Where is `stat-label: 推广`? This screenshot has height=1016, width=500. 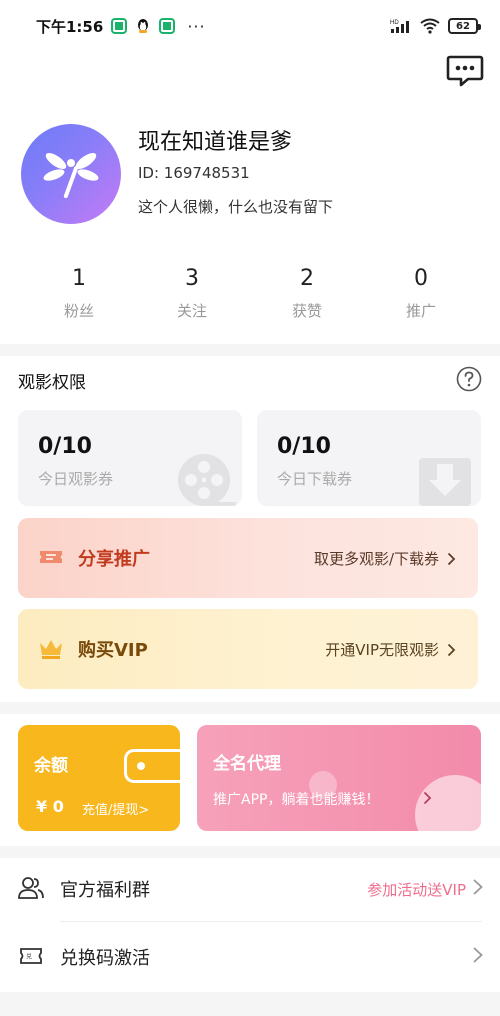 stat-label: 推广 is located at coordinates (420, 311).